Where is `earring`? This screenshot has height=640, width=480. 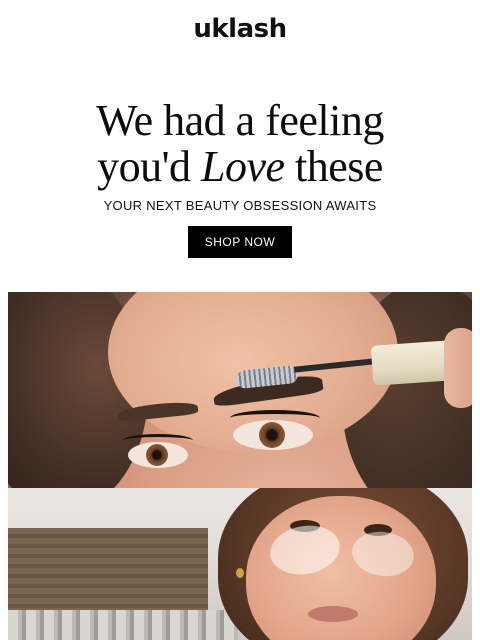
earring is located at coordinates (240, 573).